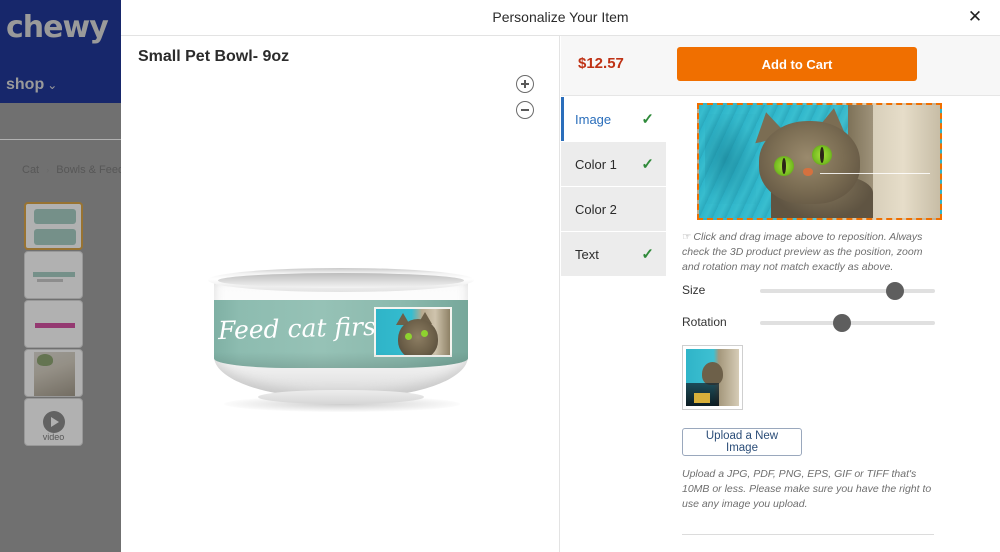  What do you see at coordinates (408, 336) in the screenshot?
I see `bowl-cat-eye-left` at bounding box center [408, 336].